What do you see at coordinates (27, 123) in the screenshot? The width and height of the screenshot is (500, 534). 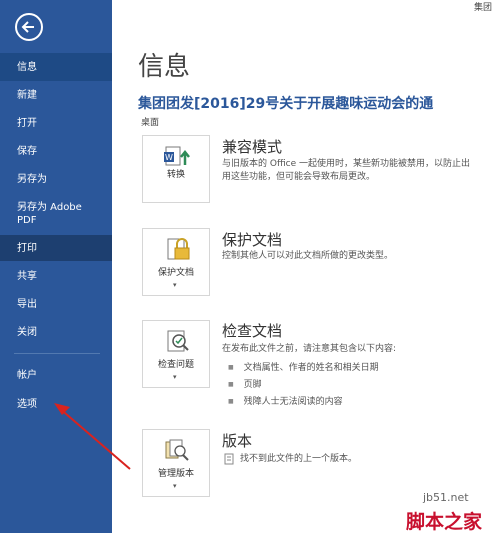 I see `sidebar-item-label: 打开` at bounding box center [27, 123].